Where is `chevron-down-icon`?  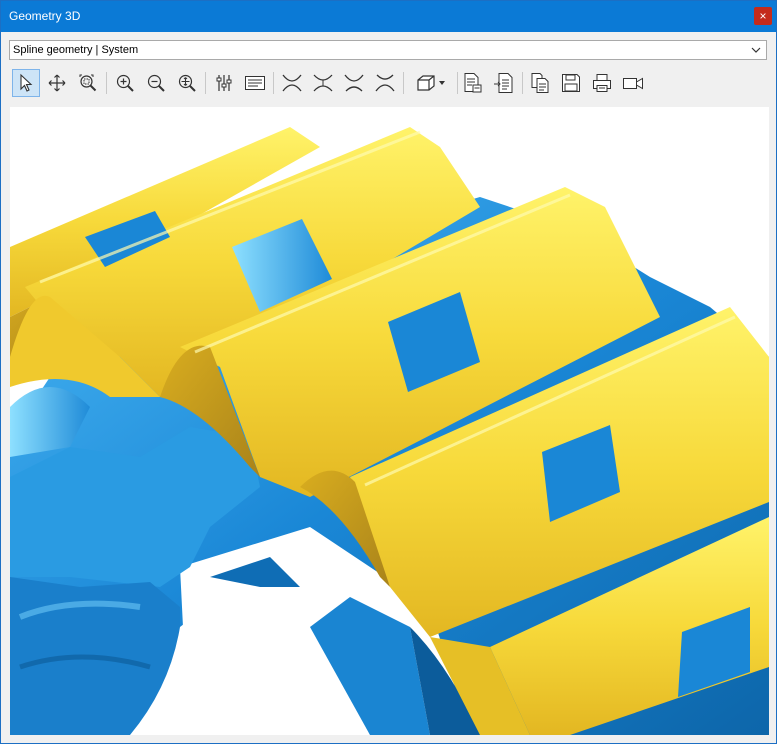 chevron-down-icon is located at coordinates (756, 50).